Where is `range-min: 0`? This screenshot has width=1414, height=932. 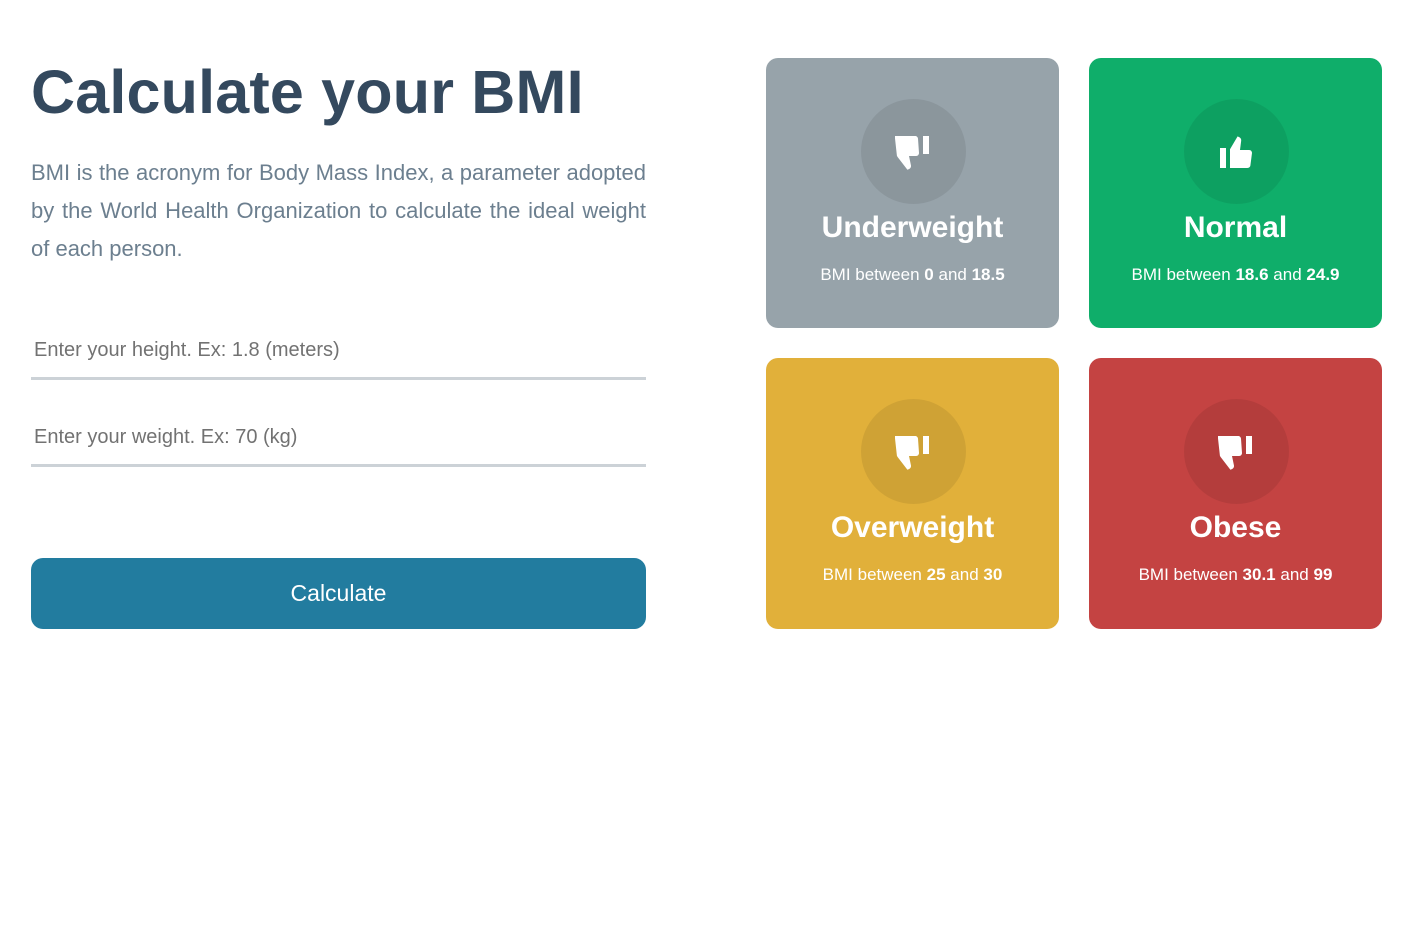
range-min: 0 is located at coordinates (929, 274).